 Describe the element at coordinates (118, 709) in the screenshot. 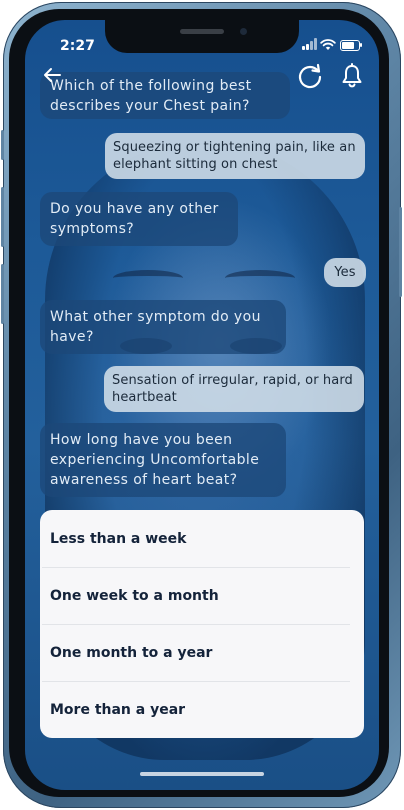

I see `option-label: More than a year` at that location.